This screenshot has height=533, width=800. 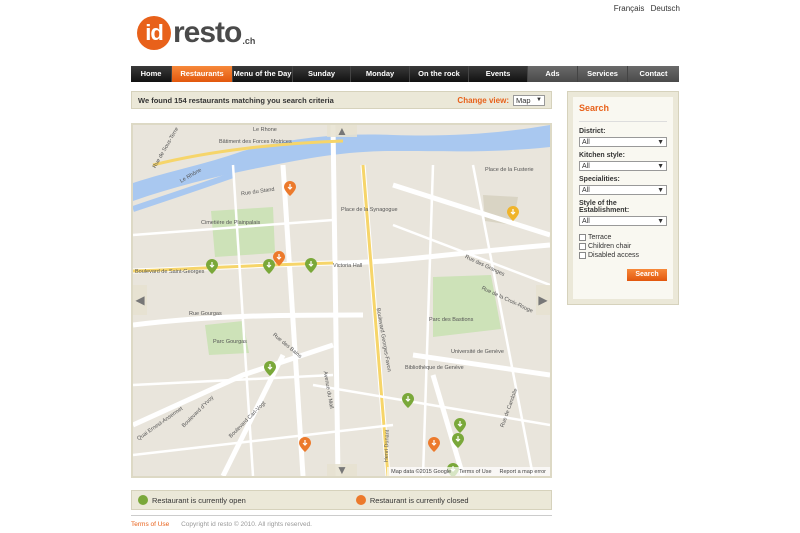 What do you see at coordinates (653, 74) in the screenshot?
I see `nav-contact: Contact` at bounding box center [653, 74].